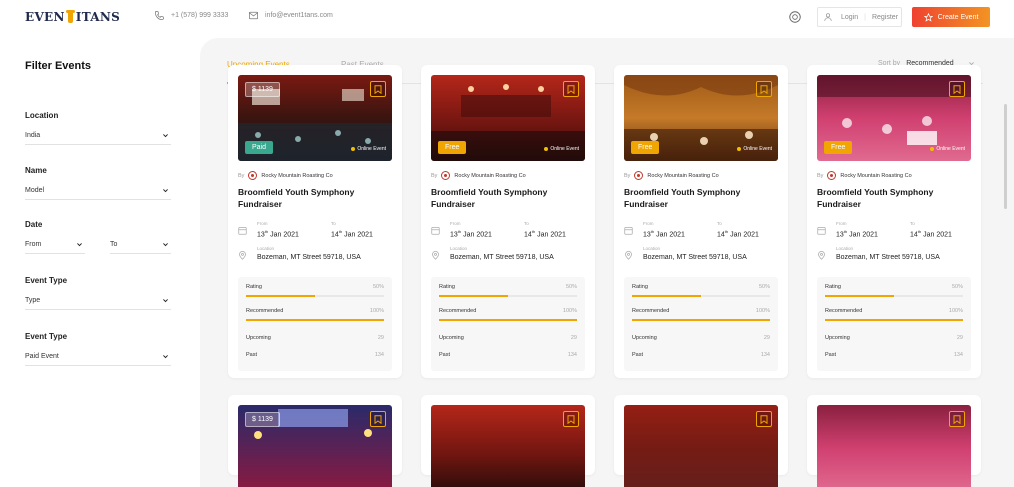 This screenshot has width=1014, height=487. What do you see at coordinates (573, 338) in the screenshot?
I see `upcoming-value: 29` at bounding box center [573, 338].